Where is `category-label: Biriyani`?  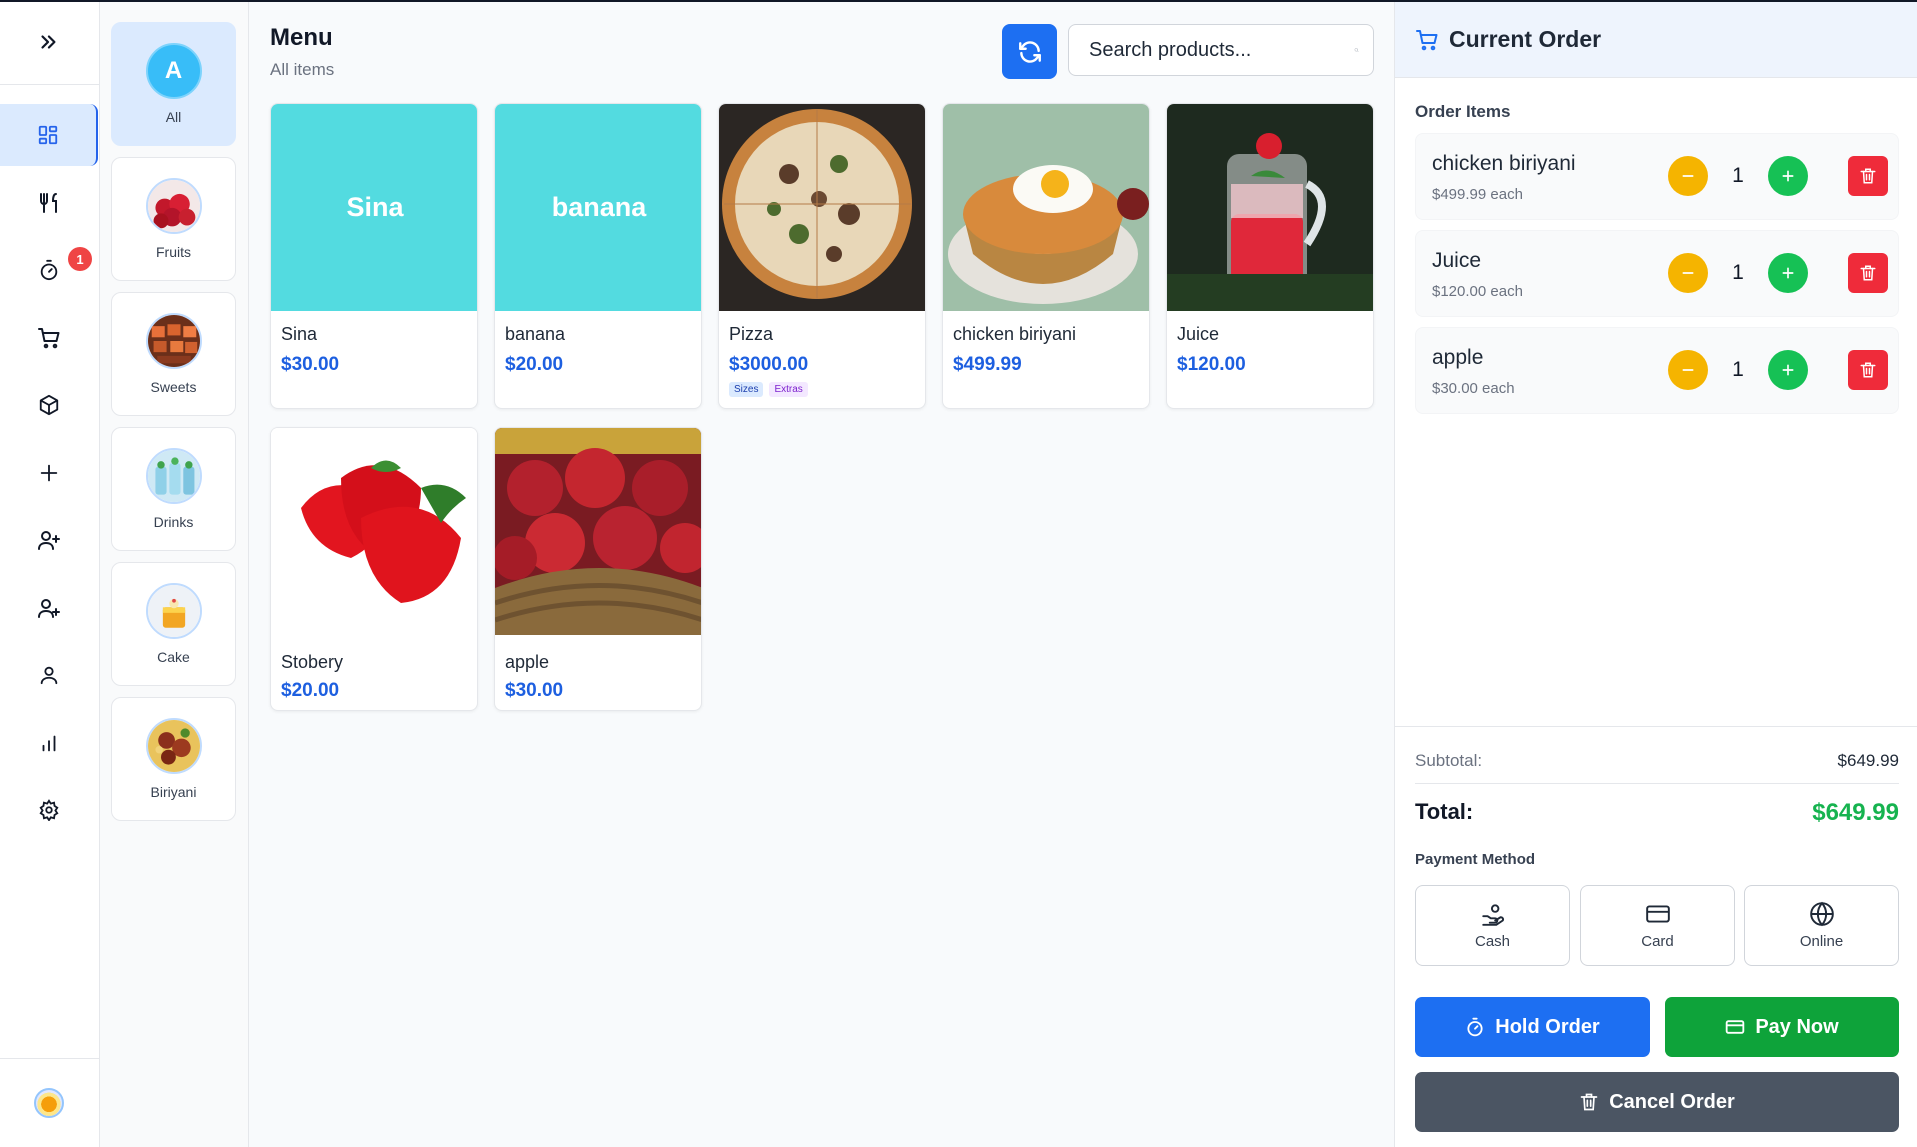
category-label: Biriyani is located at coordinates (173, 792).